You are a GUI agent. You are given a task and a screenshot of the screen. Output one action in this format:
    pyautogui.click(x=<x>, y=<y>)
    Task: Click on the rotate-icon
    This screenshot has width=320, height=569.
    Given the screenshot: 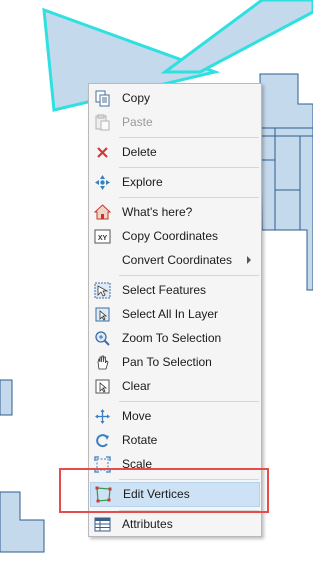 What is the action you would take?
    pyautogui.click(x=102, y=441)
    